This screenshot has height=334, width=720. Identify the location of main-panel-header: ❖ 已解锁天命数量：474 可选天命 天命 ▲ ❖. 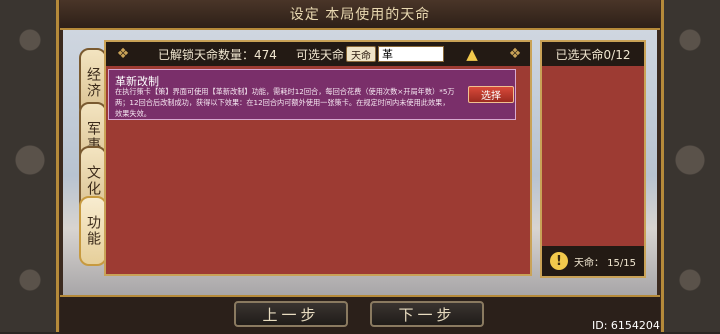
(318, 54).